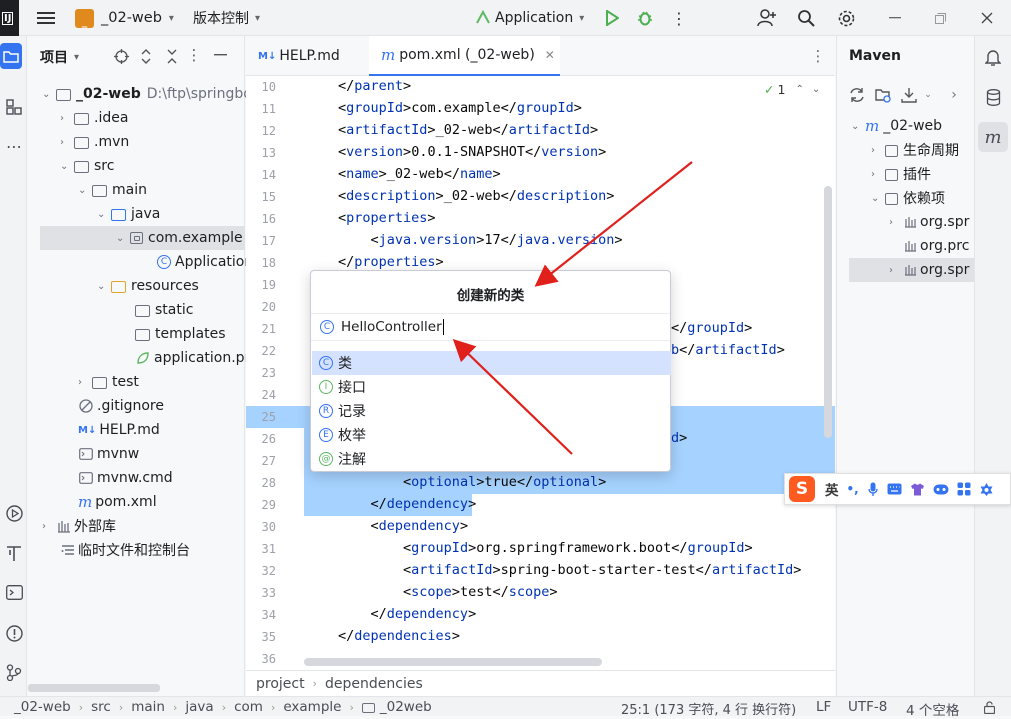  I want to click on maven-tool-icon: m, so click(993, 137).